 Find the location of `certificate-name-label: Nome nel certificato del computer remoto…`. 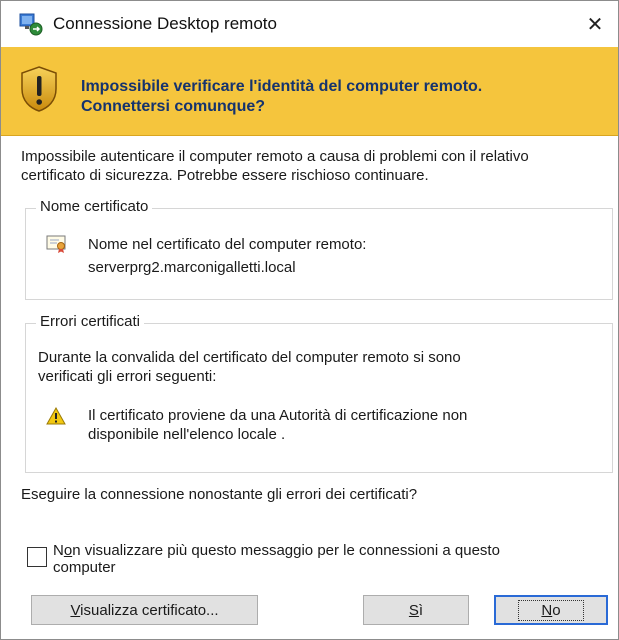

certificate-name-label: Nome nel certificato del computer remoto… is located at coordinates (227, 244).